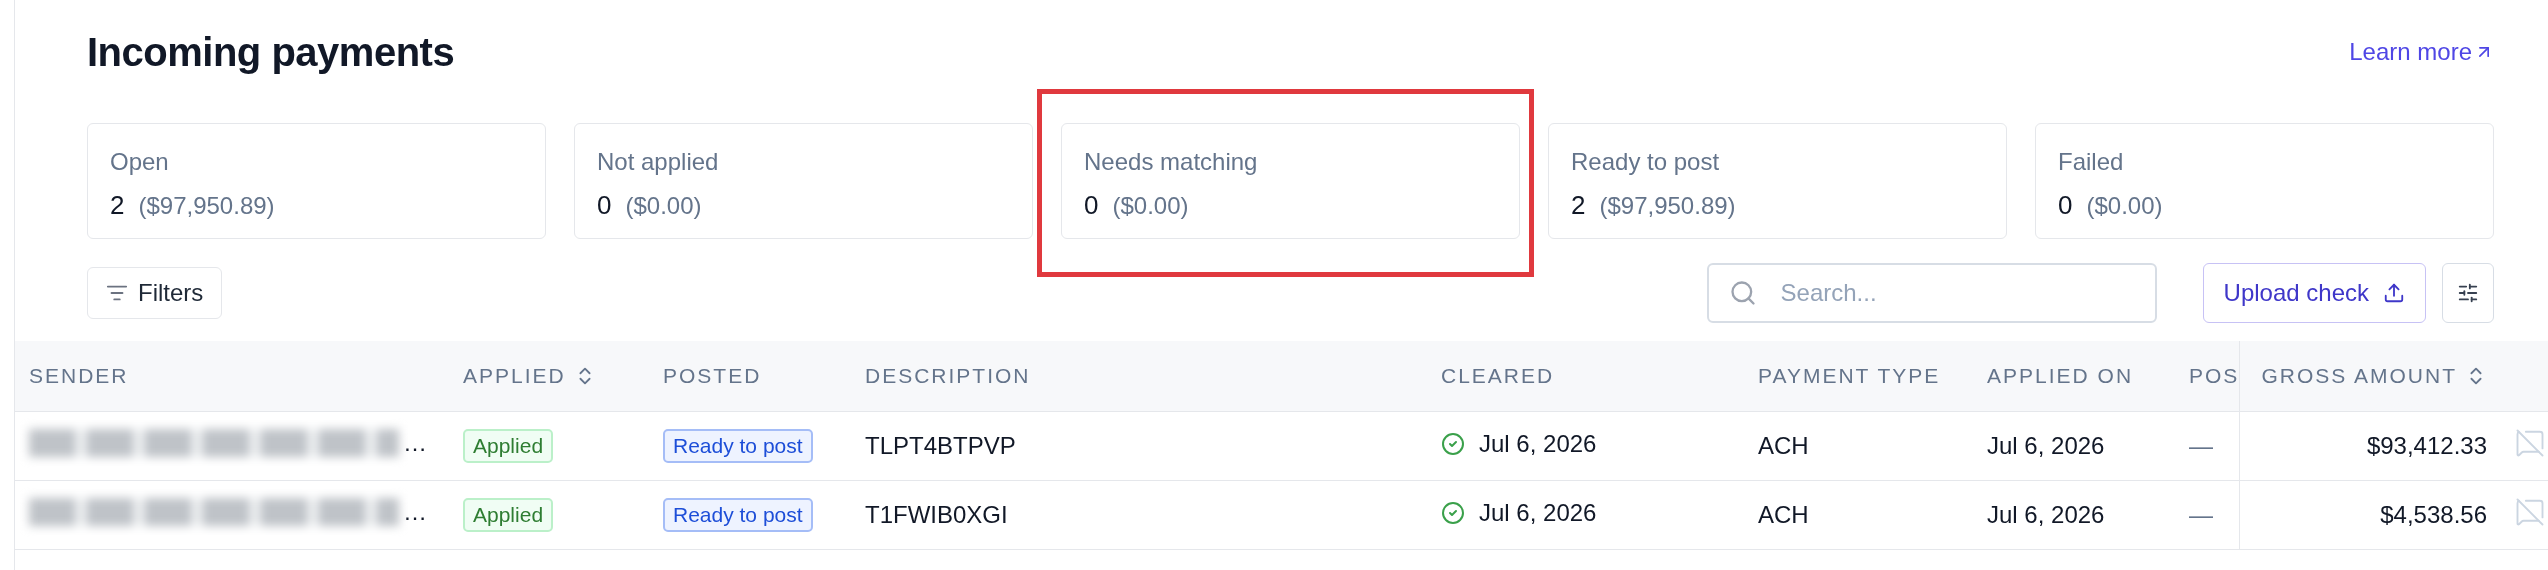  What do you see at coordinates (2370, 515) in the screenshot?
I see `amount-cell: $4,538.56` at bounding box center [2370, 515].